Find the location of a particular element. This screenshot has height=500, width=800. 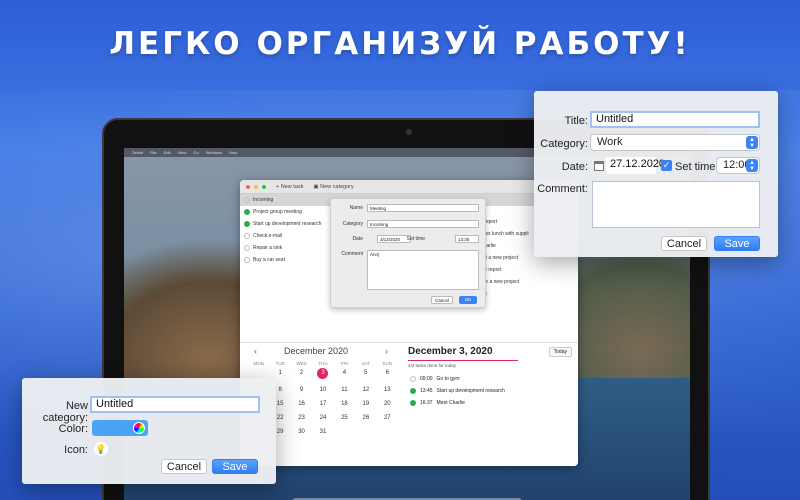

weekday-label: MON is located at coordinates (258, 363).